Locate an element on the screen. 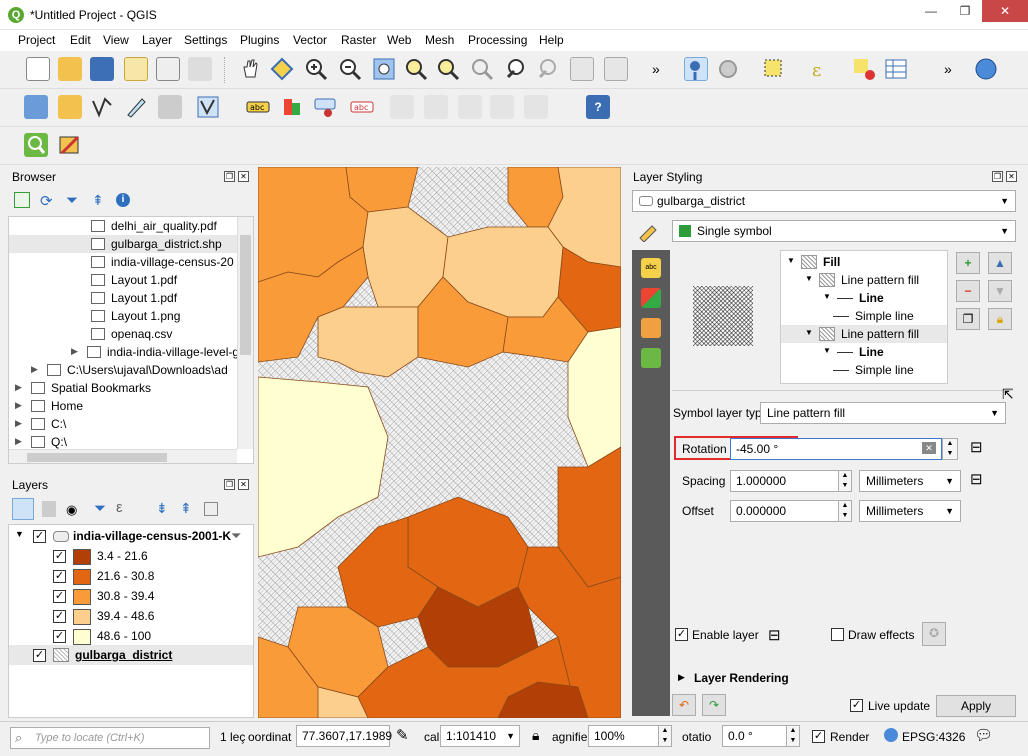 This screenshot has height=756, width=1028. info-icon: i is located at coordinates (123, 200).